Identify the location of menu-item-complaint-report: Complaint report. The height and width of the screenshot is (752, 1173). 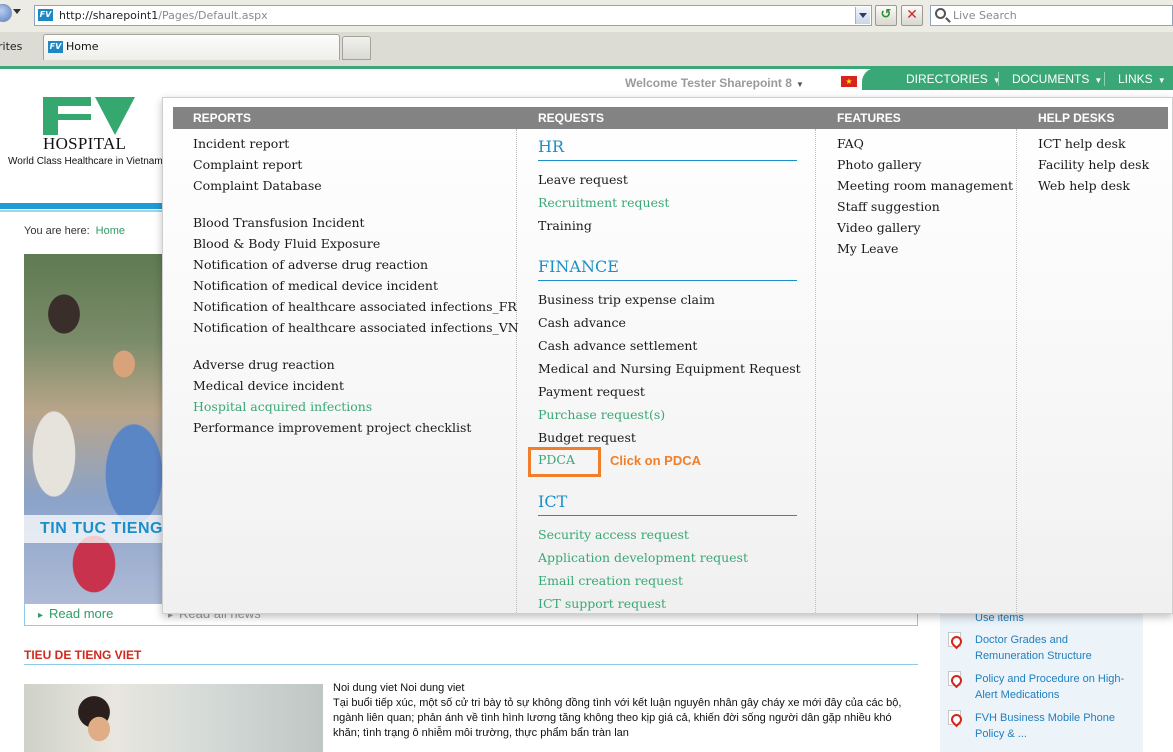
(247, 165).